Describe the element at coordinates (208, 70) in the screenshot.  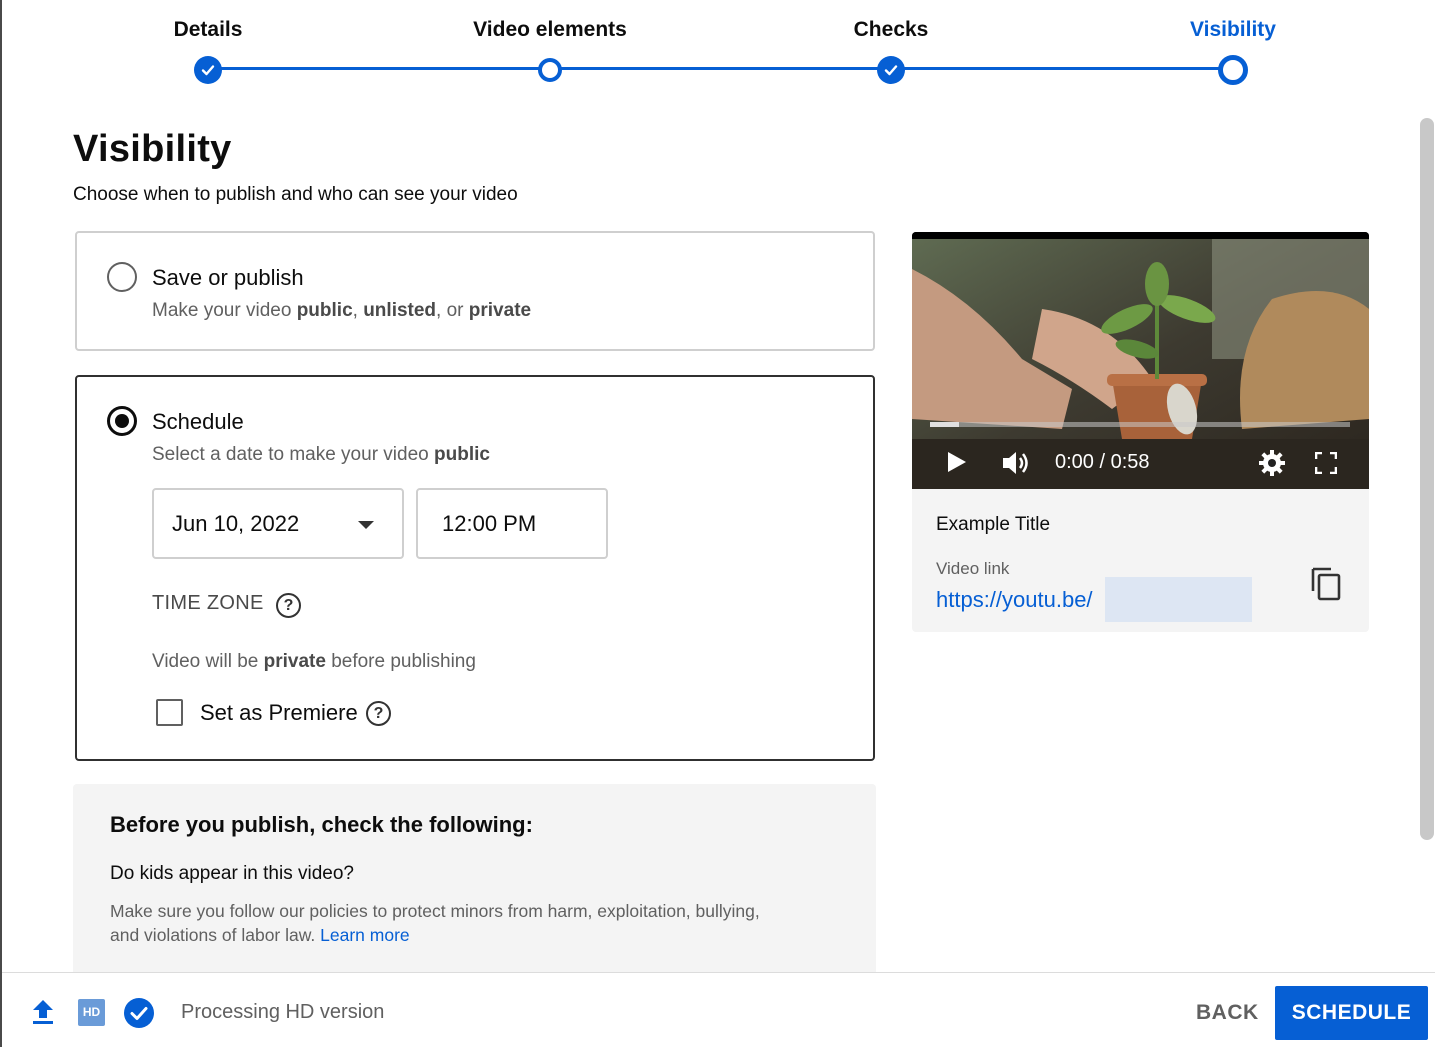
I see `step-details-check-icon` at that location.